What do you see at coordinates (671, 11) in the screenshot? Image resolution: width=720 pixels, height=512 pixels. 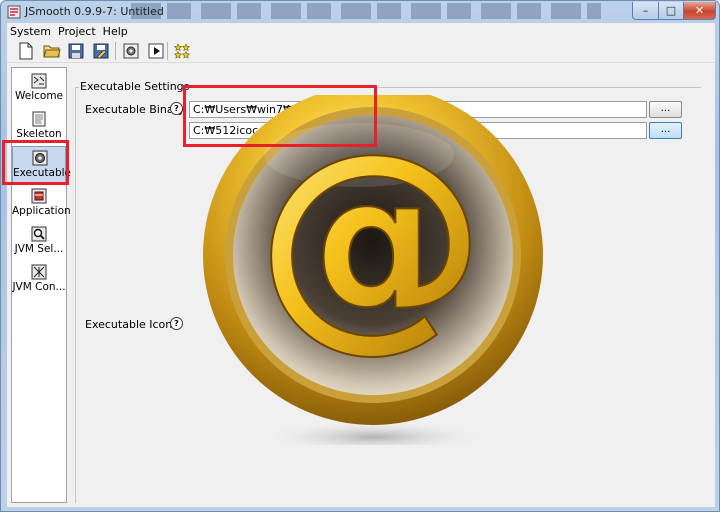 I see `maximize-button: □` at bounding box center [671, 11].